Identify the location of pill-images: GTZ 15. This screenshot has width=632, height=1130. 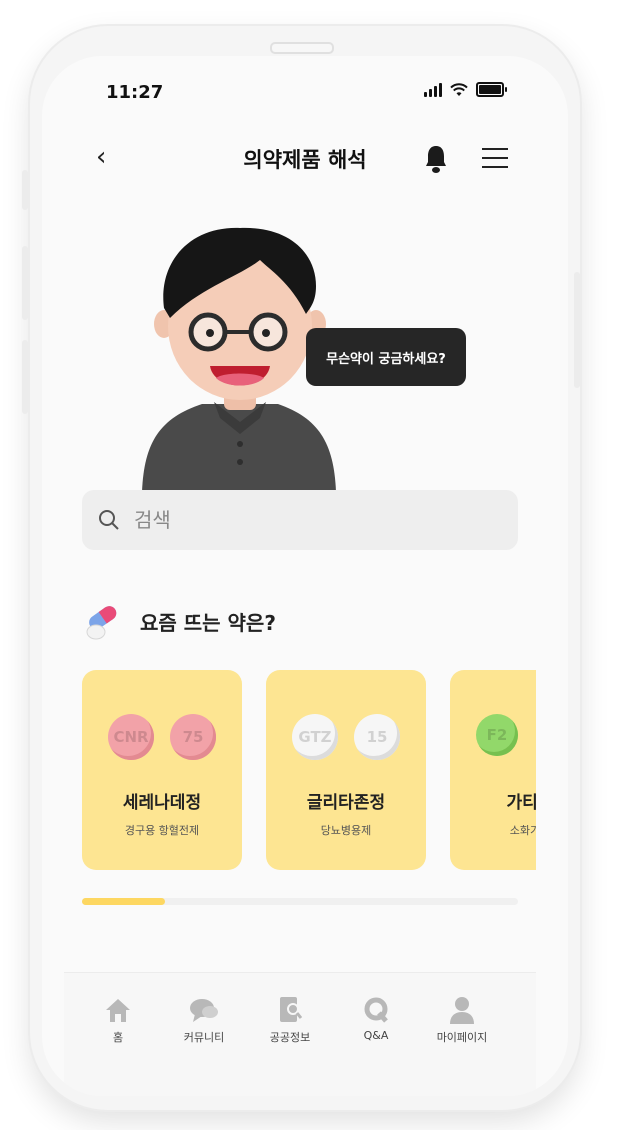
(346, 738).